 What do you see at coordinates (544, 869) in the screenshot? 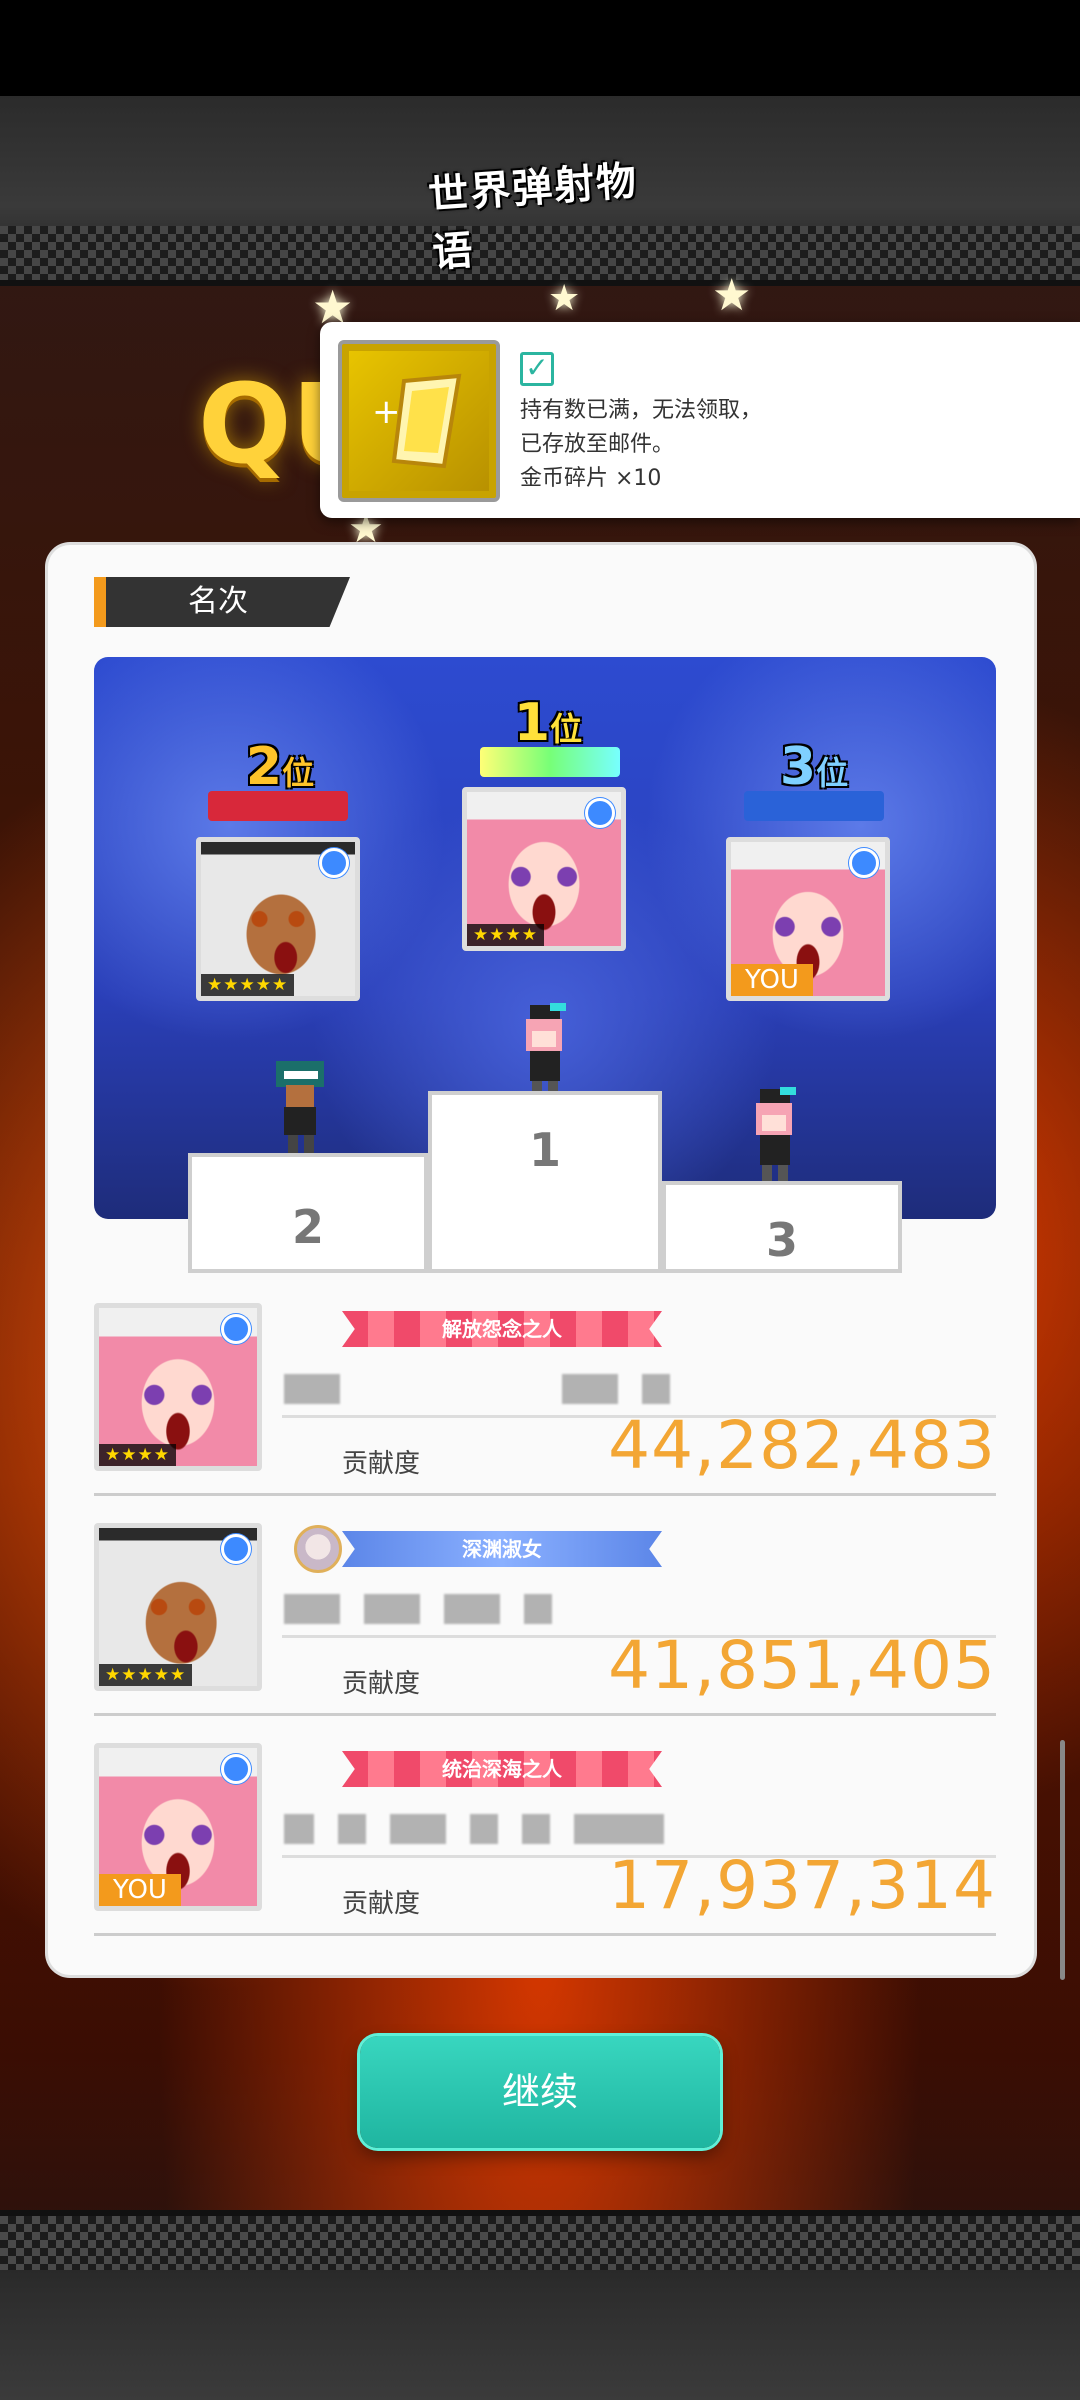
I see `rank-1-portrait: ★★★★` at bounding box center [544, 869].